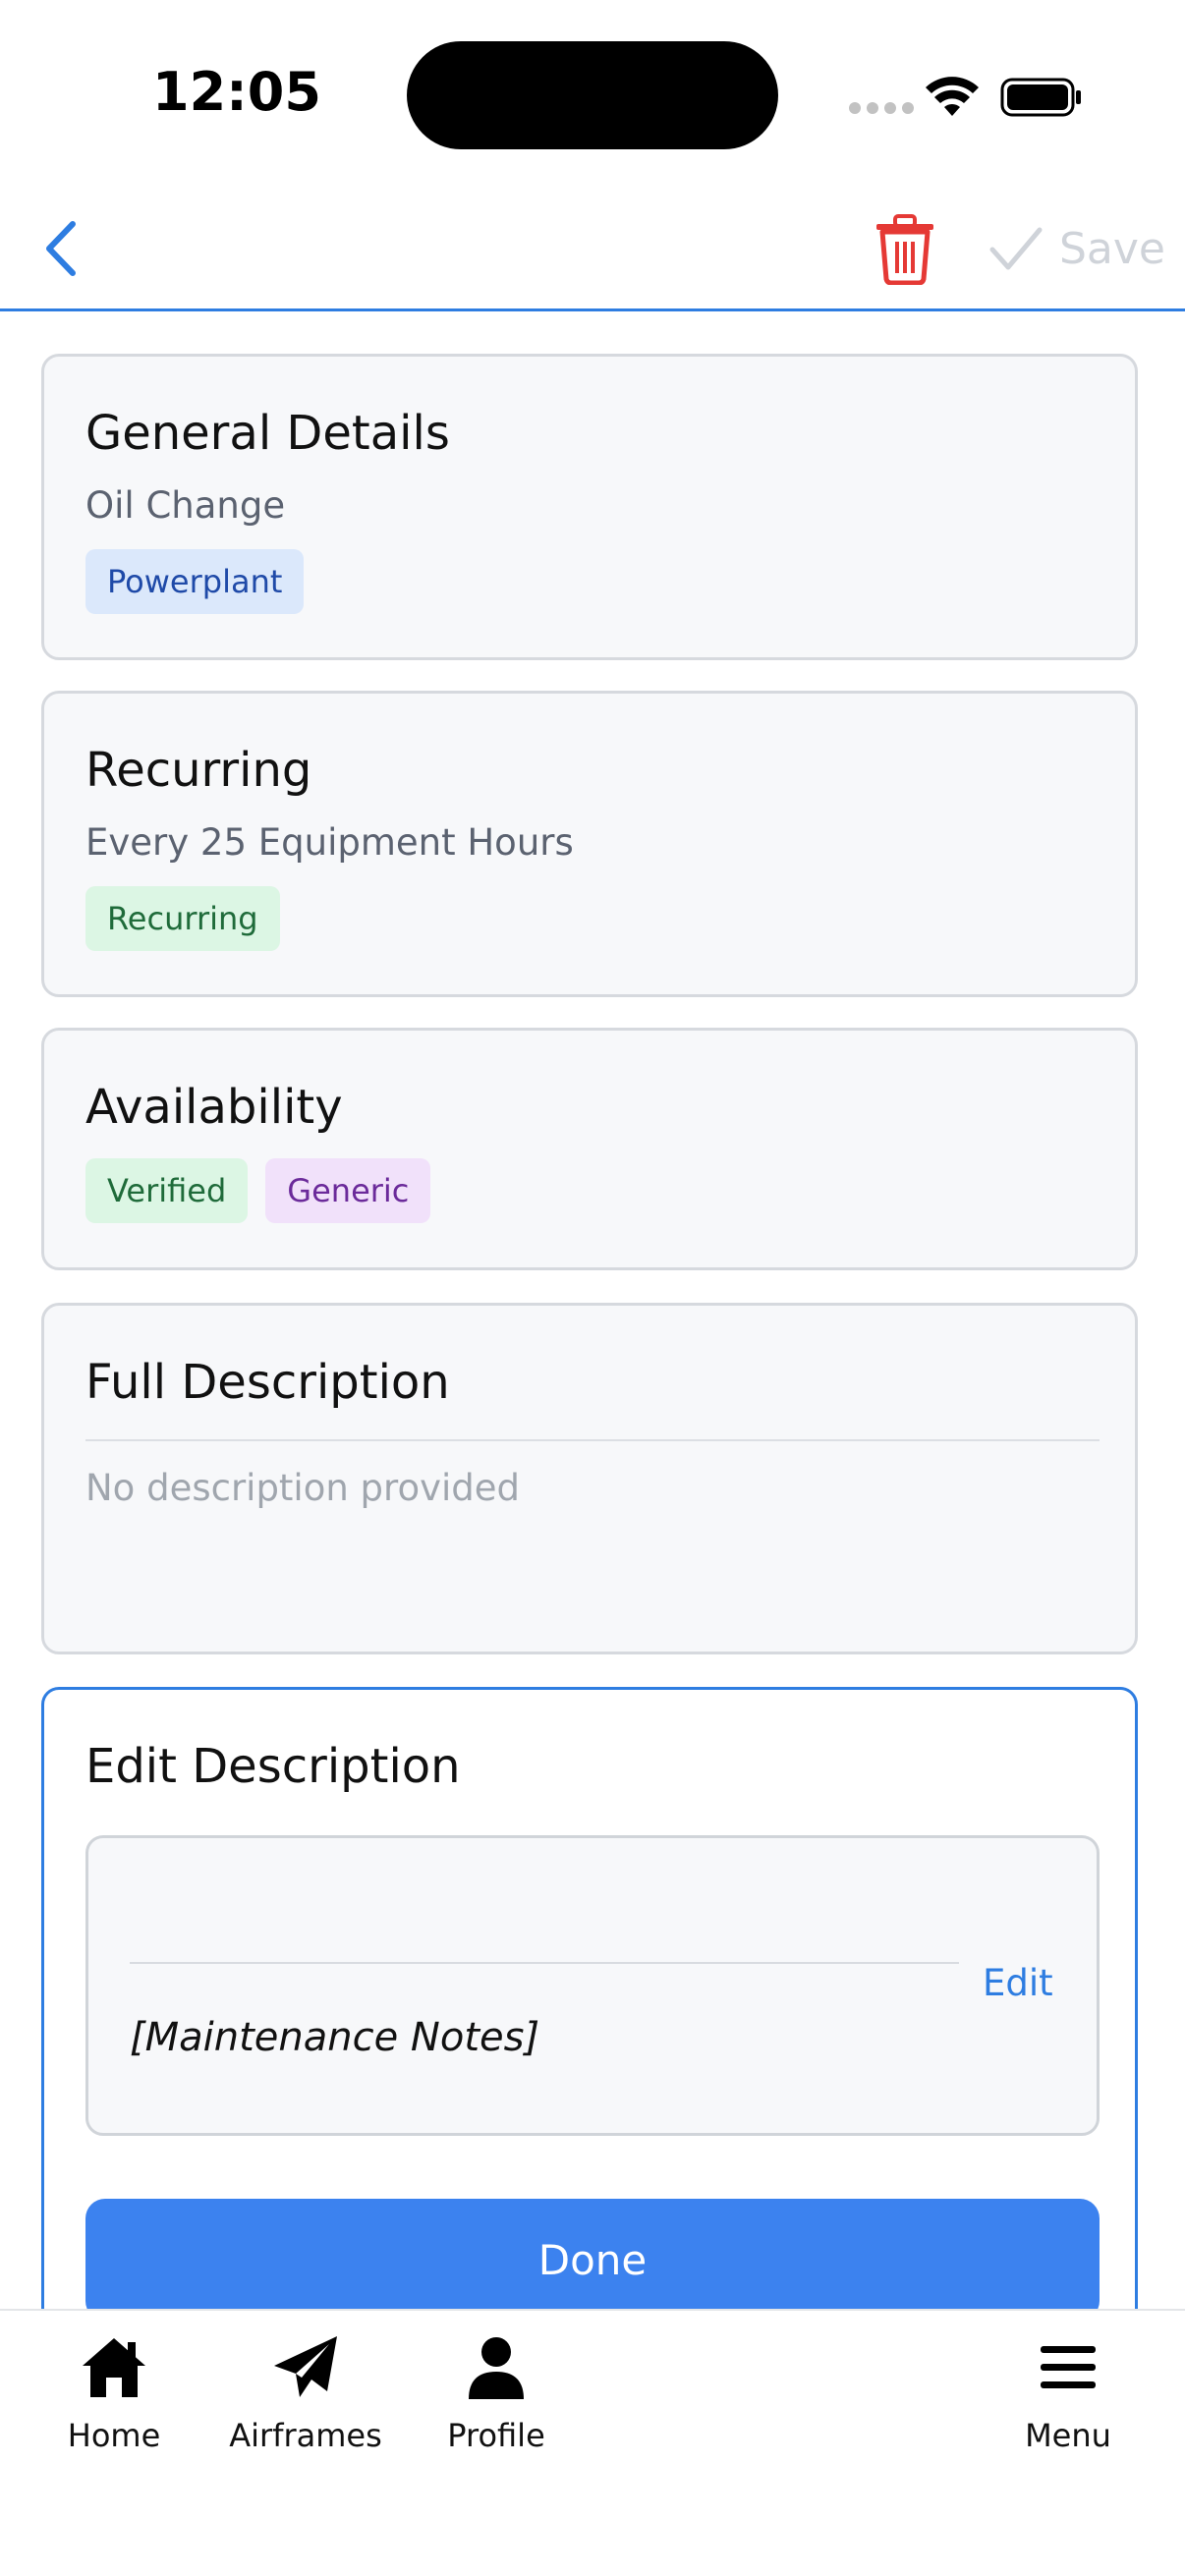 The width and height of the screenshot is (1185, 2576). What do you see at coordinates (497, 2368) in the screenshot?
I see `person-icon` at bounding box center [497, 2368].